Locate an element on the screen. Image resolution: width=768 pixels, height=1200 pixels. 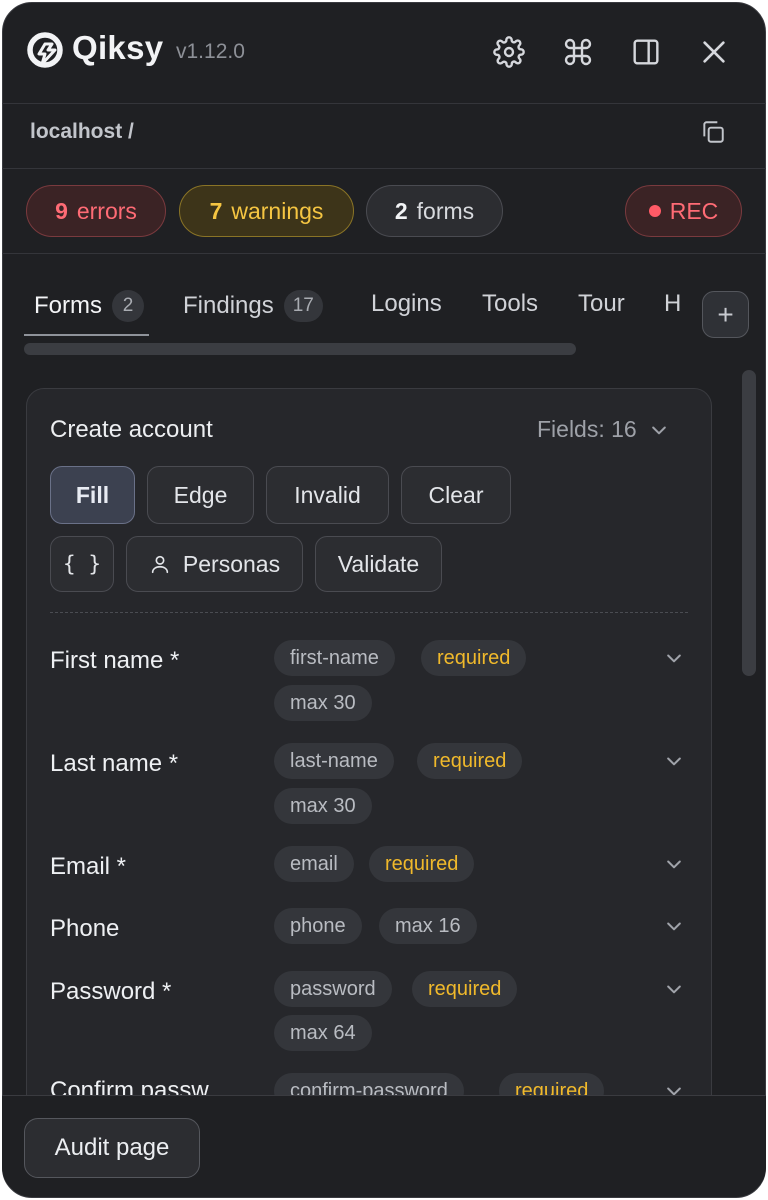
validate-button: Validate is located at coordinates (378, 564).